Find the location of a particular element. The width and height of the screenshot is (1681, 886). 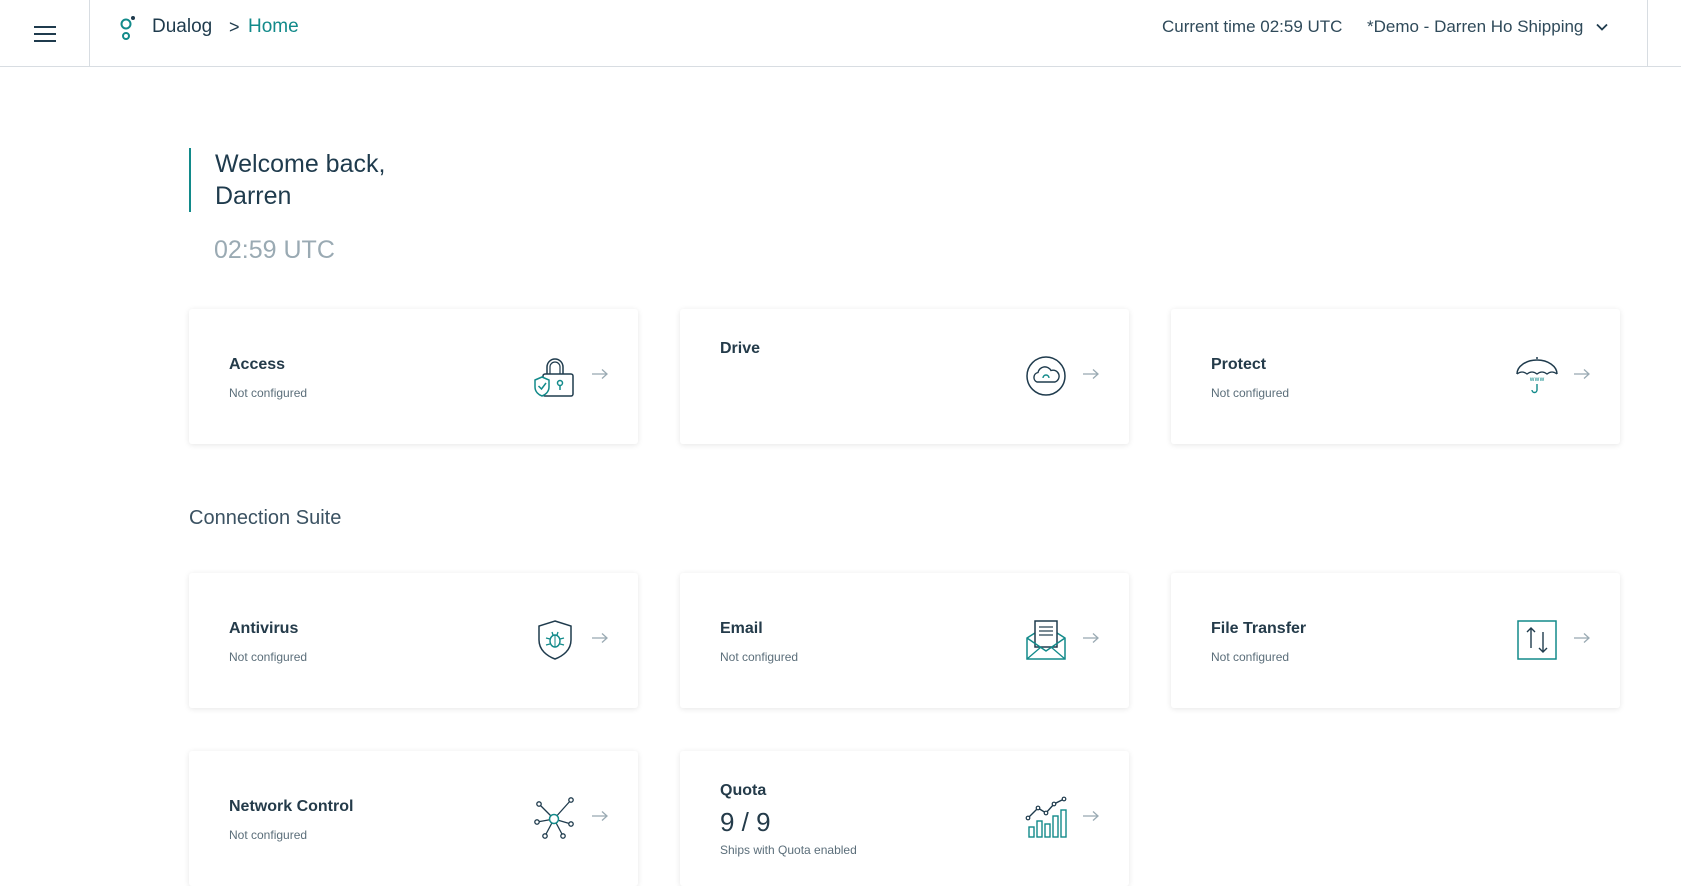

welcome-line-1: Welcome back, is located at coordinates (300, 164).